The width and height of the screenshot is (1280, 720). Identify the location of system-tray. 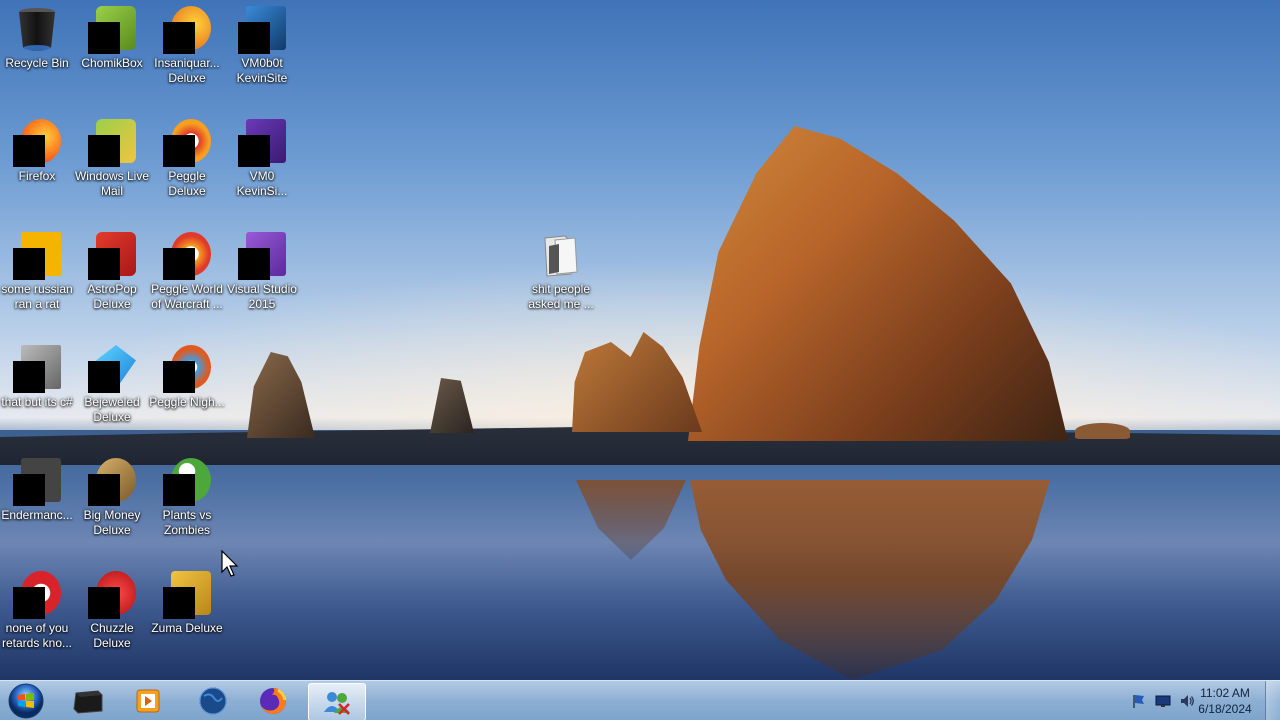
(1163, 701).